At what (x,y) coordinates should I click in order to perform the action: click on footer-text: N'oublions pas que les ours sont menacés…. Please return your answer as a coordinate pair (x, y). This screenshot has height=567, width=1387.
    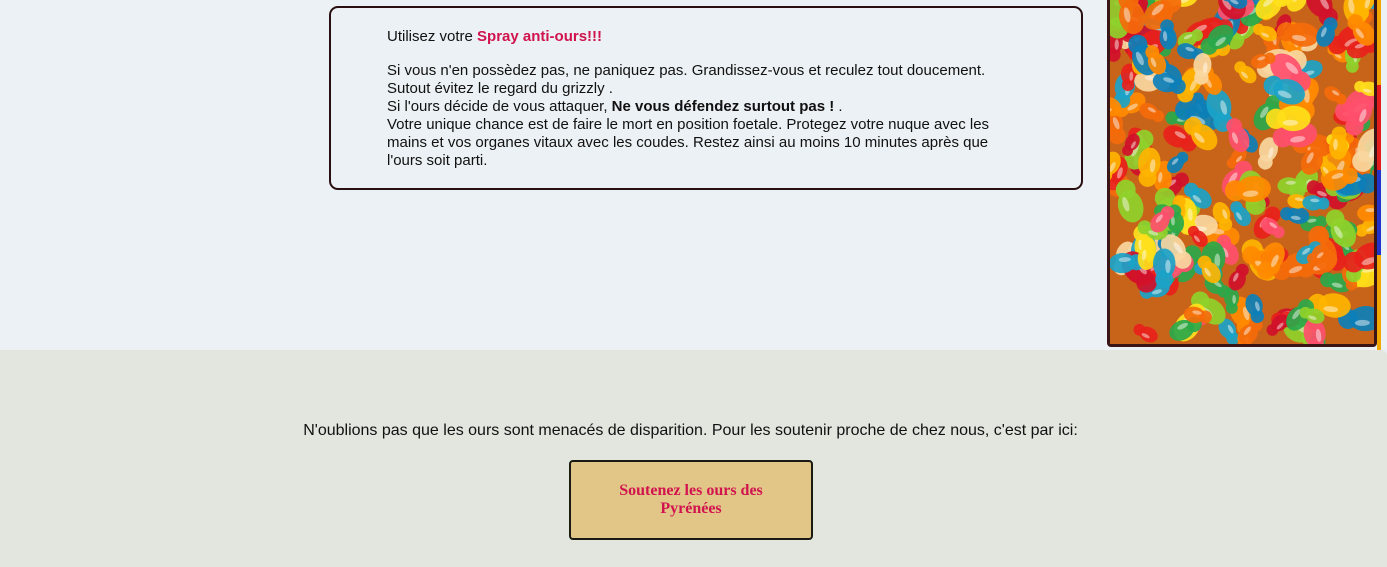
    Looking at the image, I should click on (690, 430).